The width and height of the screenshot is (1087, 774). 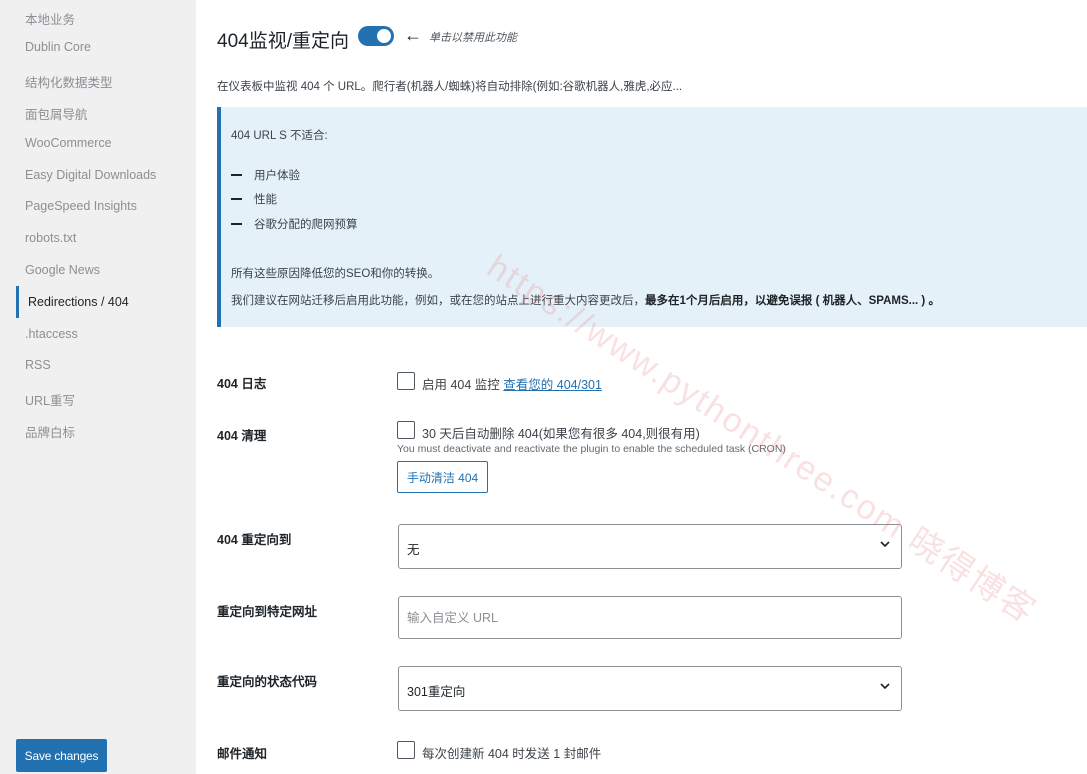 What do you see at coordinates (279, 136) in the screenshot?
I see `notice-heading: 404 URL S 不适合:` at bounding box center [279, 136].